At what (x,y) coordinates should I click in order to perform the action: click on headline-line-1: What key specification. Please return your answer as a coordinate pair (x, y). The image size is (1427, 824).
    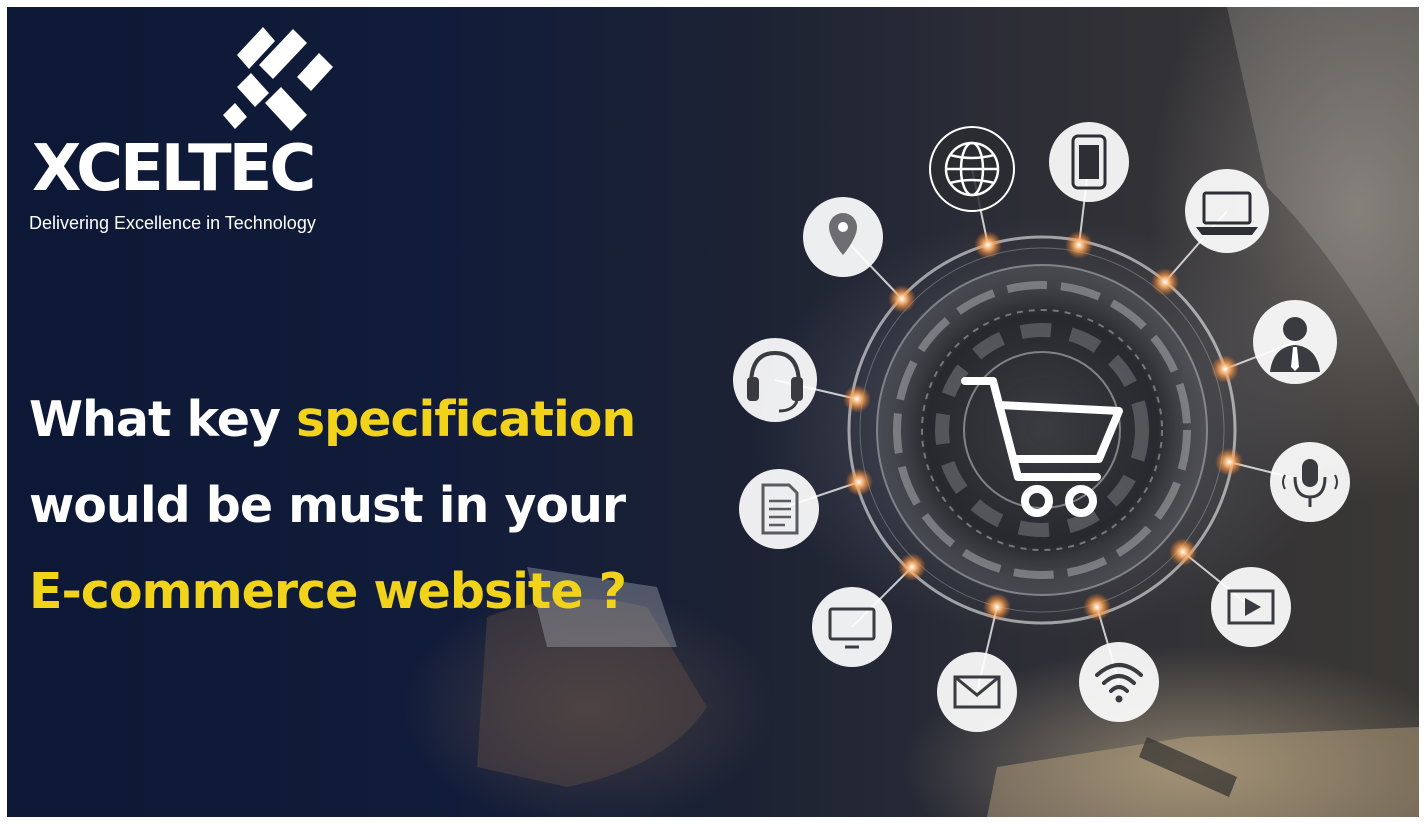
    Looking at the image, I should click on (332, 420).